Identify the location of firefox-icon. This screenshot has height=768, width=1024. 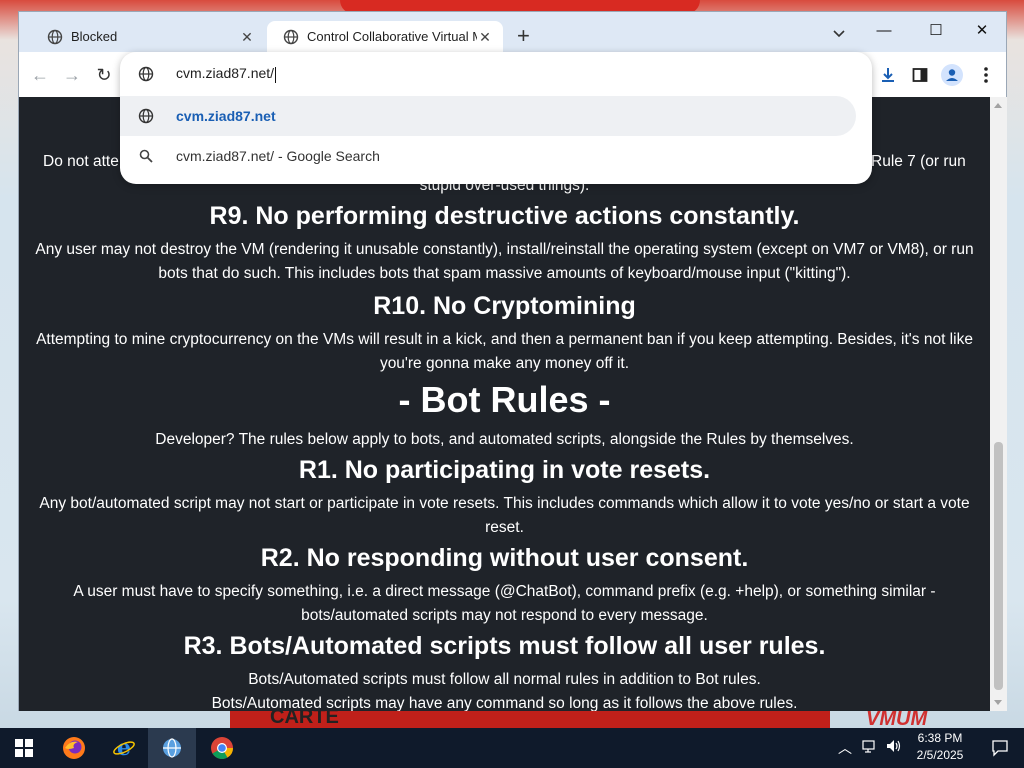
(74, 748).